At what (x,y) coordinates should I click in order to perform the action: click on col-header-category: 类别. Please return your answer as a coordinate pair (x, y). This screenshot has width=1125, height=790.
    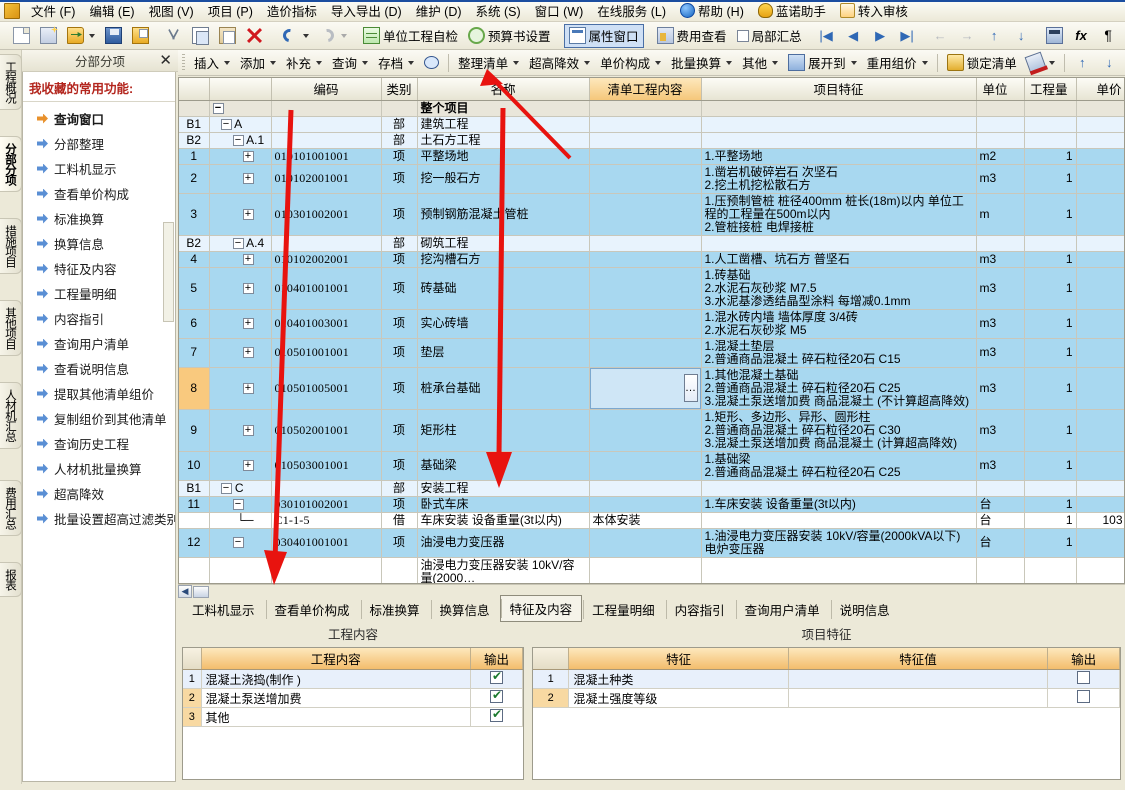
    Looking at the image, I should click on (399, 89).